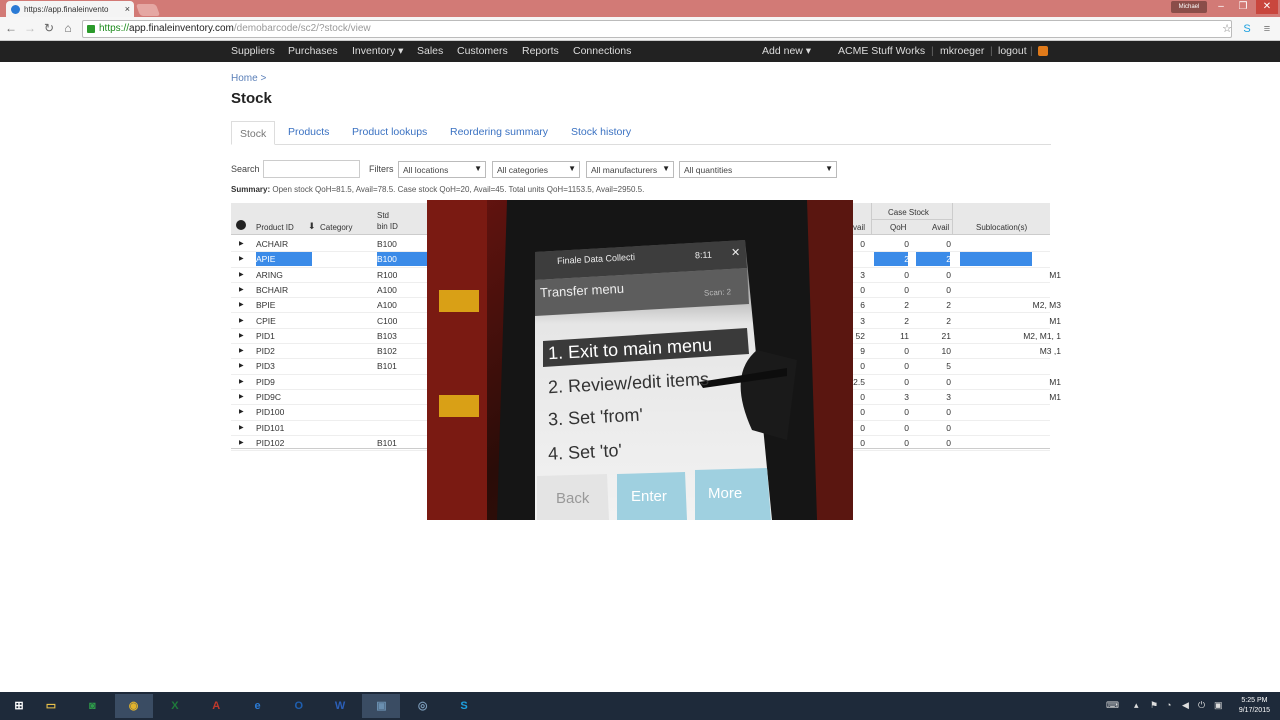  What do you see at coordinates (1218, 705) in the screenshot?
I see `ime-icon: ▣` at bounding box center [1218, 705].